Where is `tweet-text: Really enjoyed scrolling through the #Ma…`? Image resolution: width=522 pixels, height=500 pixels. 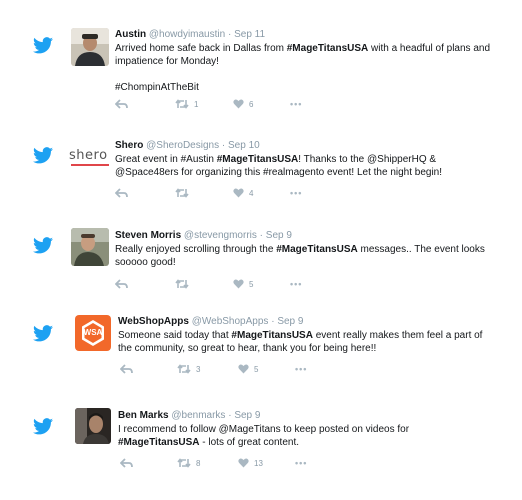
tweet-text: Really enjoyed scrolling through the #Ma… is located at coordinates (302, 256).